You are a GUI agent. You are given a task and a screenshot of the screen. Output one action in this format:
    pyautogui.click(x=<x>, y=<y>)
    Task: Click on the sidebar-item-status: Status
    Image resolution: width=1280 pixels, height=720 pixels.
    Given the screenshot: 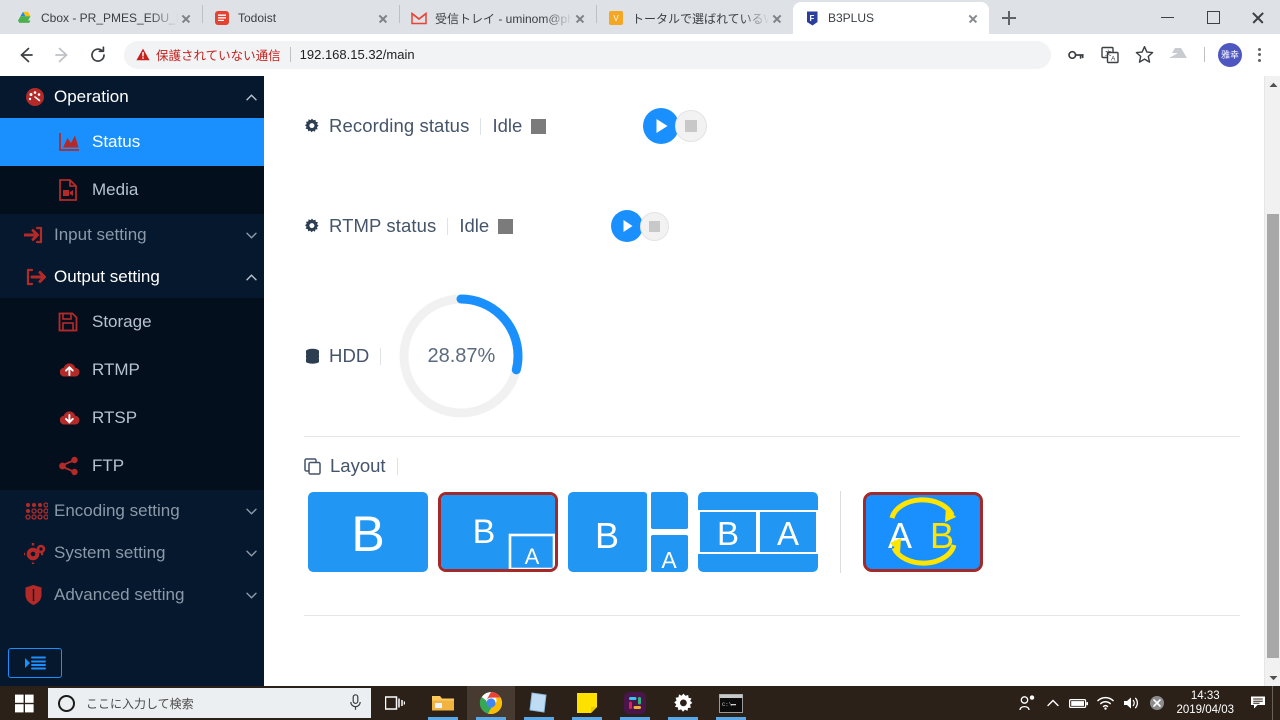 What is the action you would take?
    pyautogui.click(x=132, y=142)
    